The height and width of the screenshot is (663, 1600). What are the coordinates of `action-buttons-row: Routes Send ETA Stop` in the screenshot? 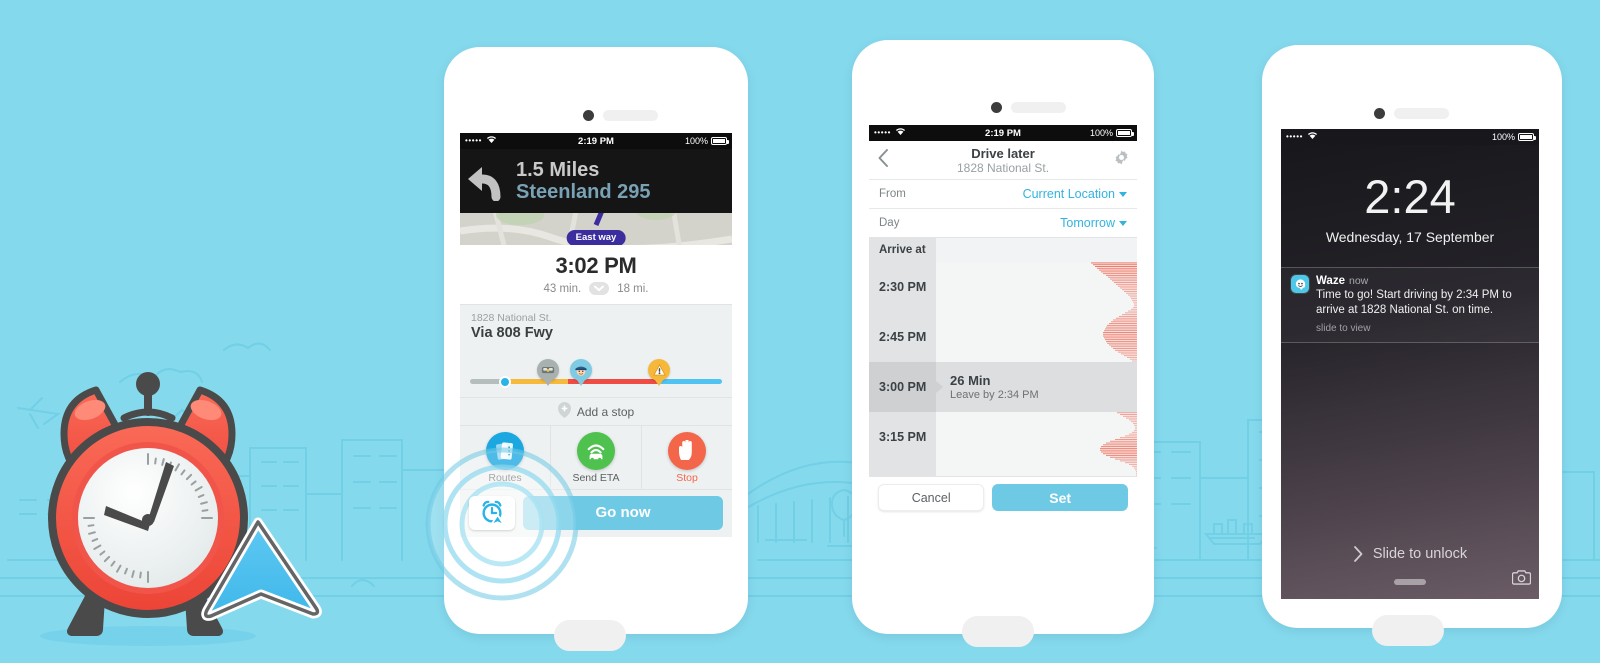 It's located at (596, 457).